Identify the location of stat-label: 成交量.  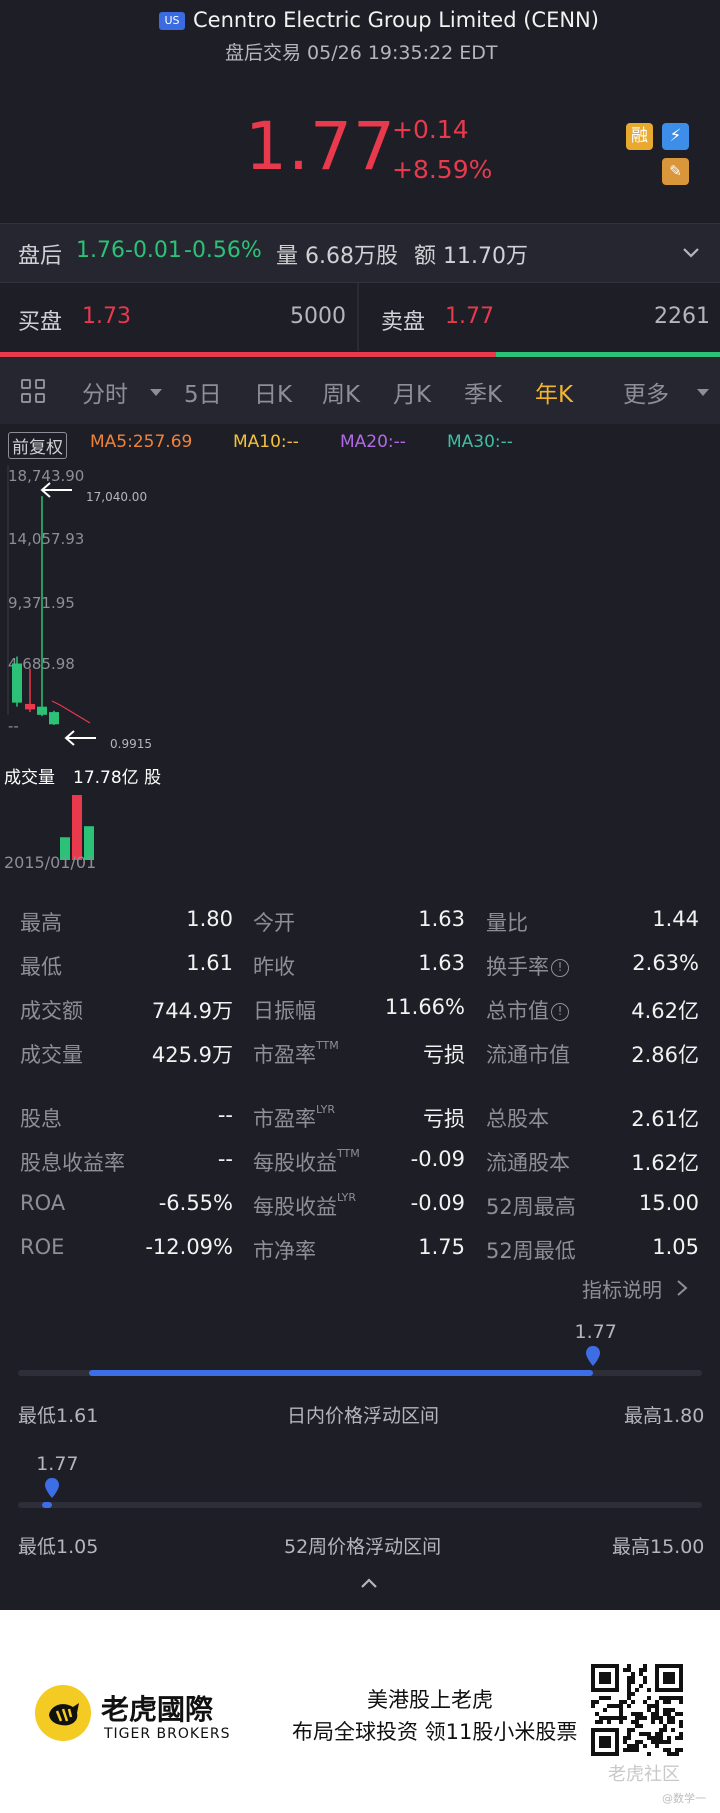
(51, 1055).